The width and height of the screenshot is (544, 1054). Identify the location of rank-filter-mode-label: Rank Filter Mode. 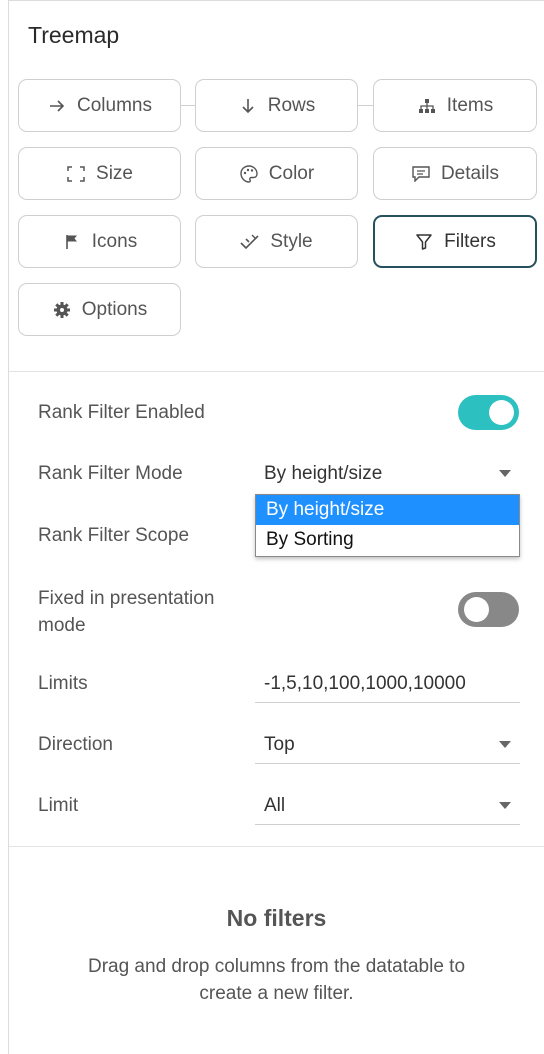
(110, 473).